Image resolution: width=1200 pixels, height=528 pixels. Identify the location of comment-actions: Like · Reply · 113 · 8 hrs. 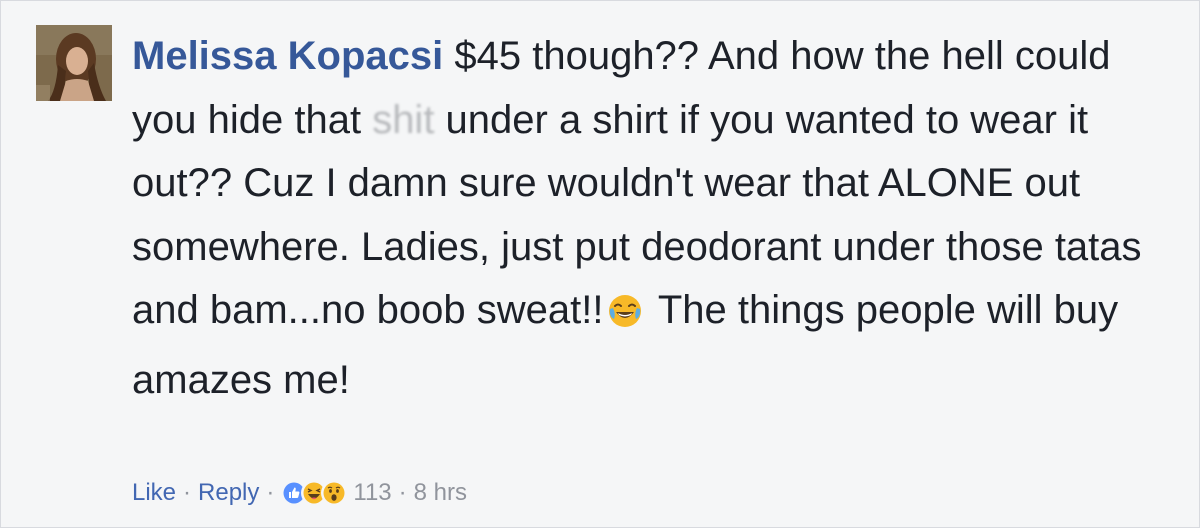
(299, 493).